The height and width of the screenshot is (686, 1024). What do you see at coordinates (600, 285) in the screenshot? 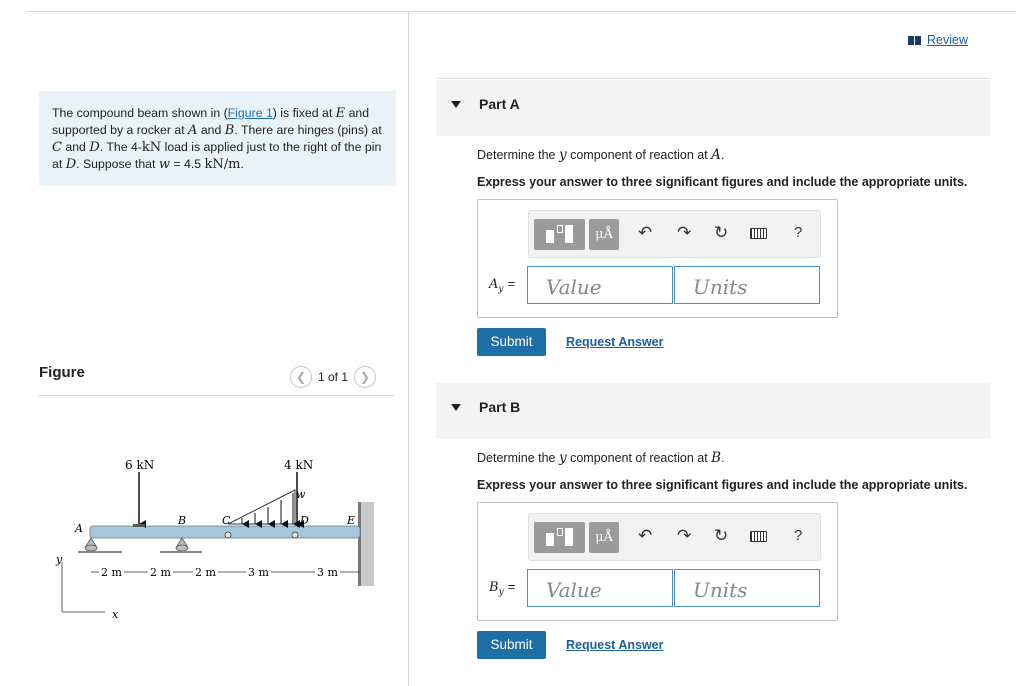
I see `part-a-value-input: Value` at bounding box center [600, 285].